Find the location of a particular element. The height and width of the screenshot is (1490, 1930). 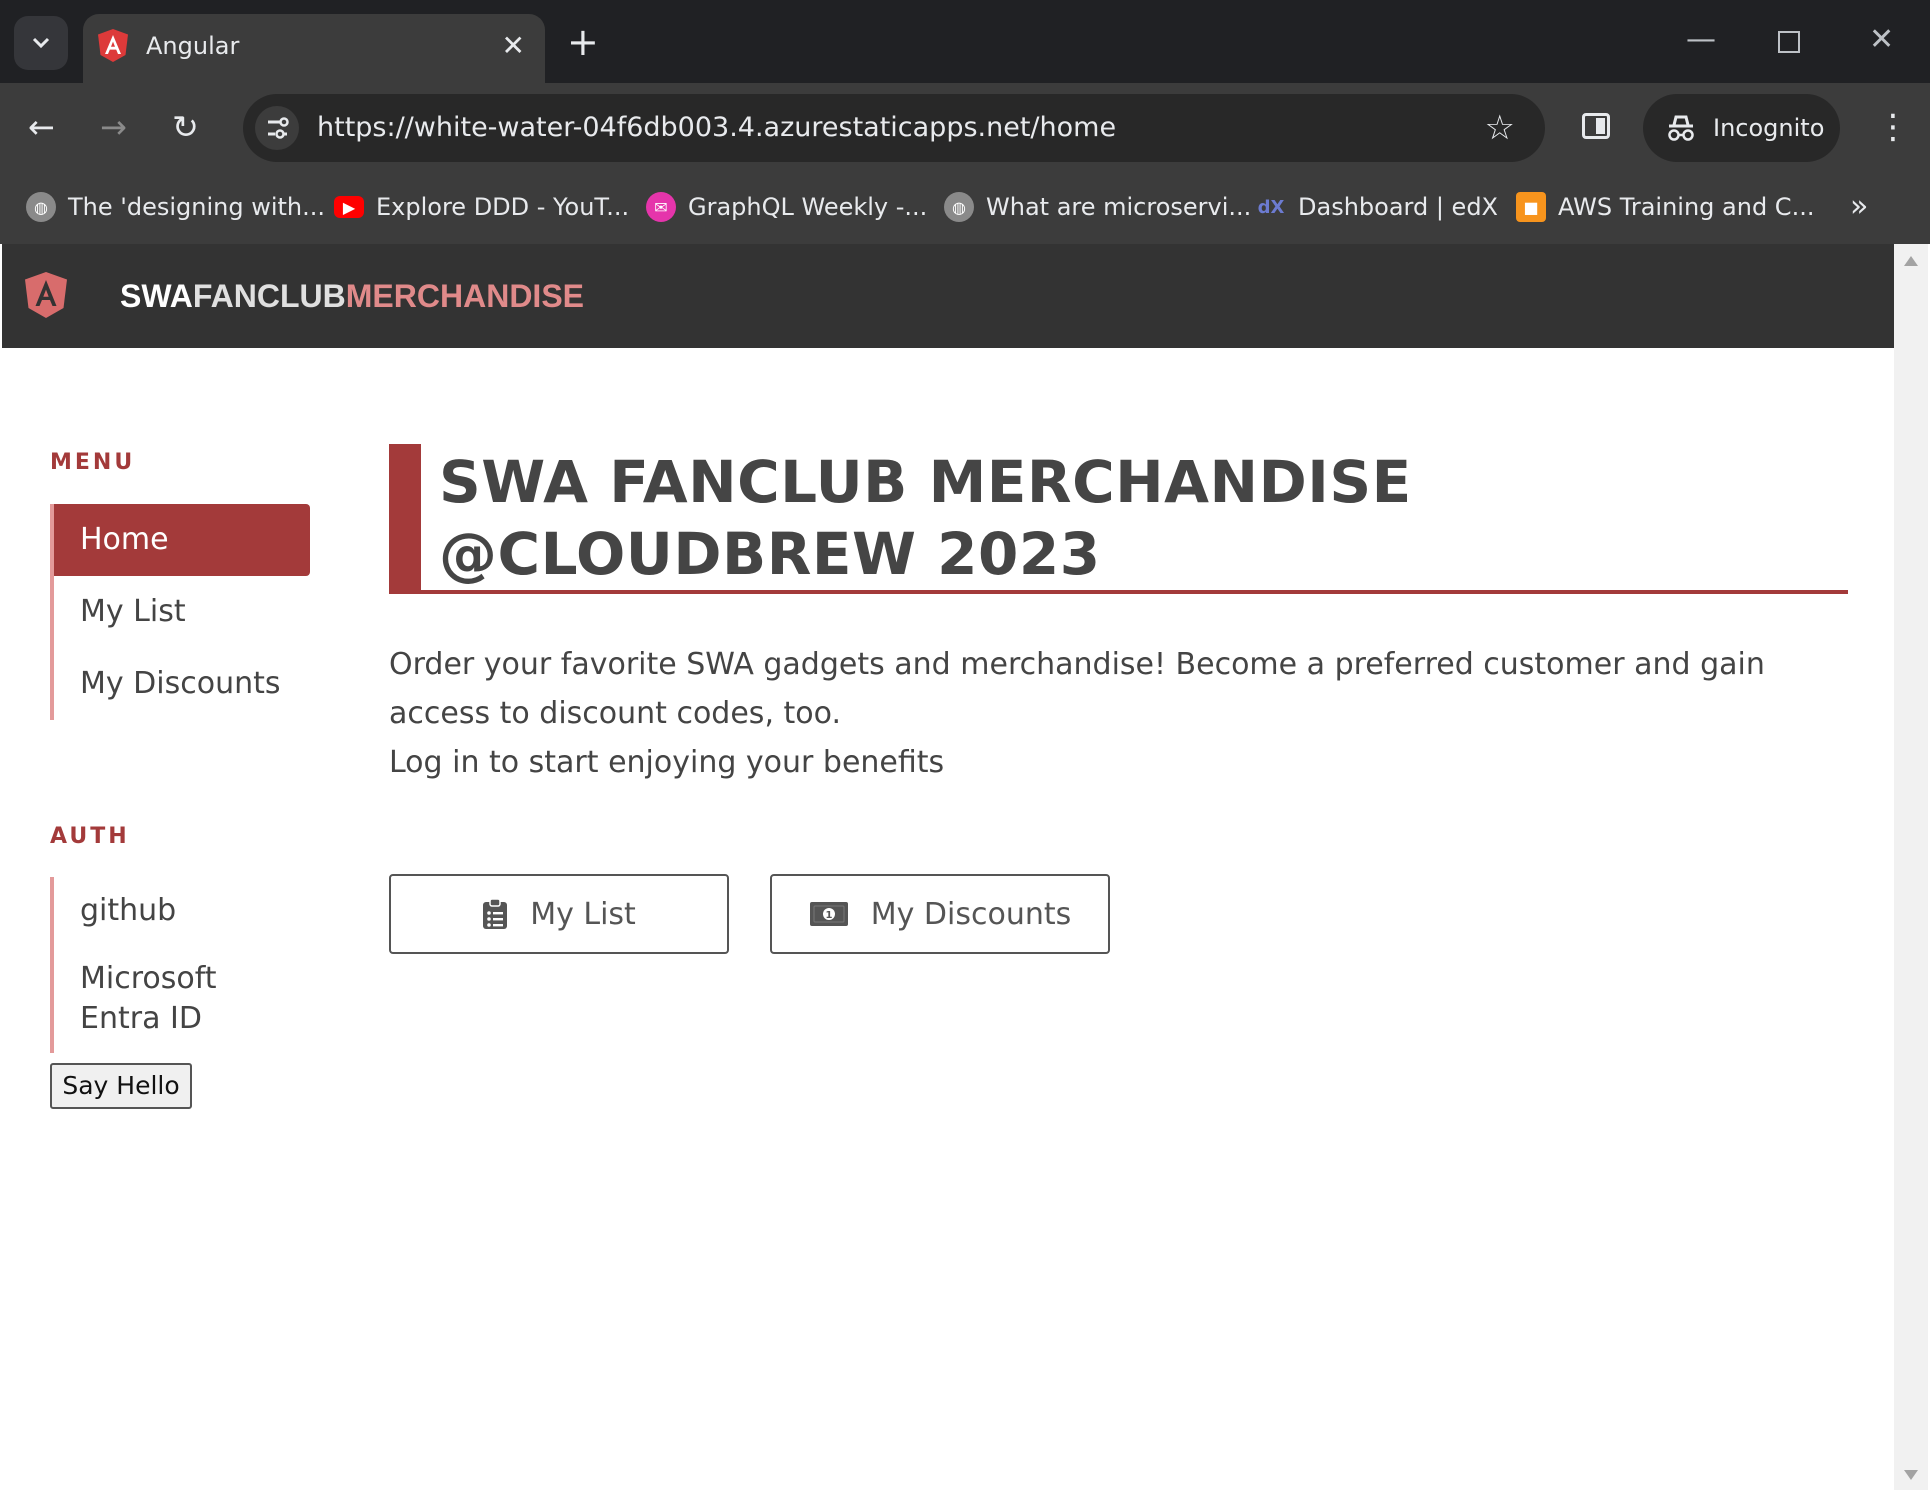

menu-nav: Home My List My Discounts is located at coordinates (180, 612).